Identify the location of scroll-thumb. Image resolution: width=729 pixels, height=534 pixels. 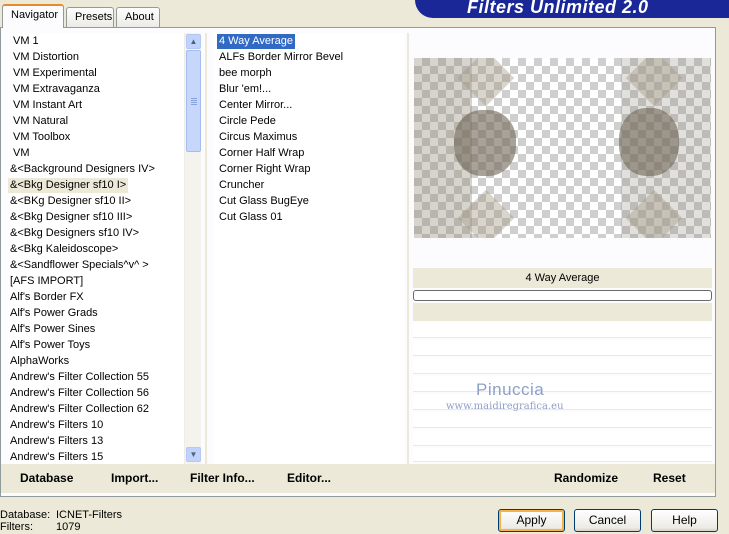
(193, 101).